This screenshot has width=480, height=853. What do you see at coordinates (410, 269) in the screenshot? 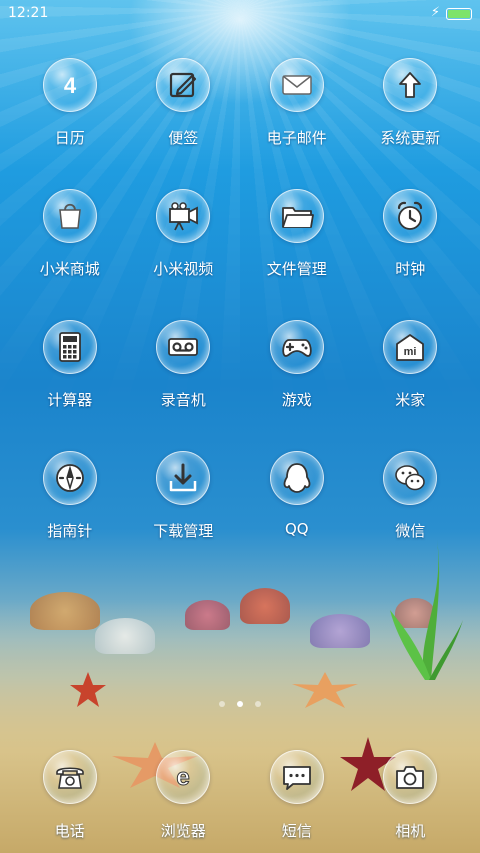
I see `app-label: 时钟` at bounding box center [410, 269].